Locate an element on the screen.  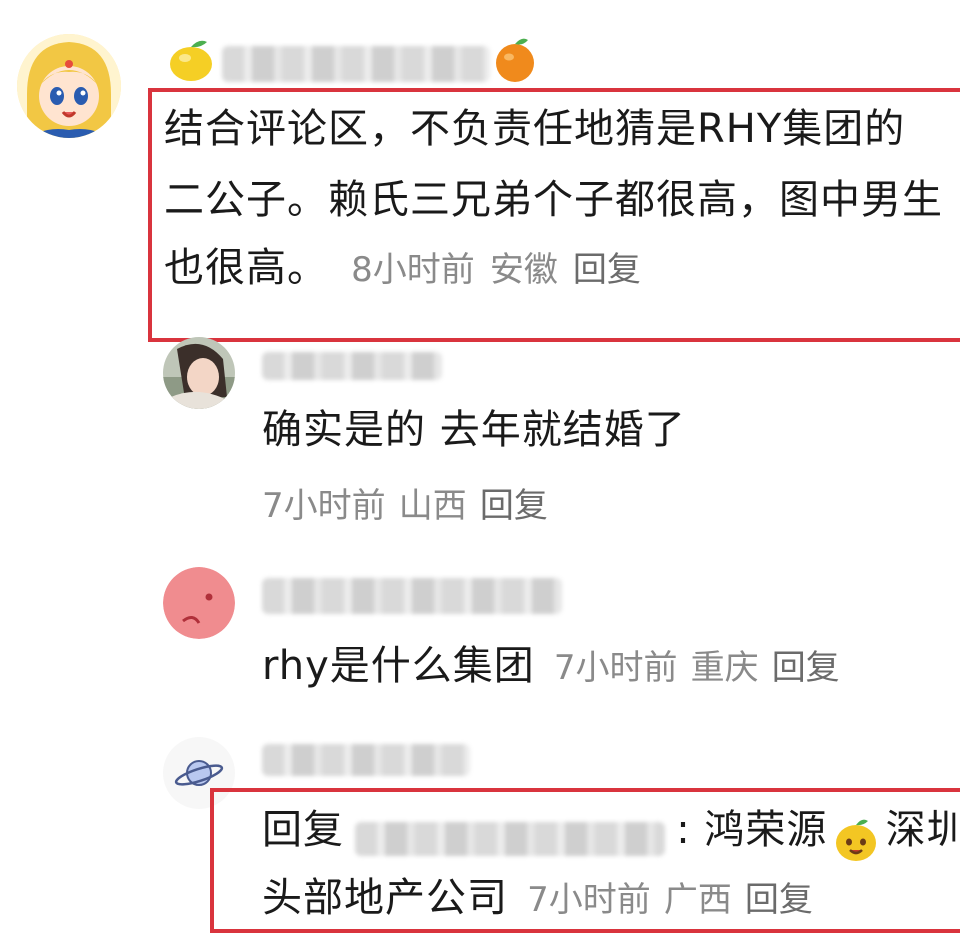
comment-4-line-1: 回复 : 鸿荣源 深圳 is located at coordinates (611, 831).